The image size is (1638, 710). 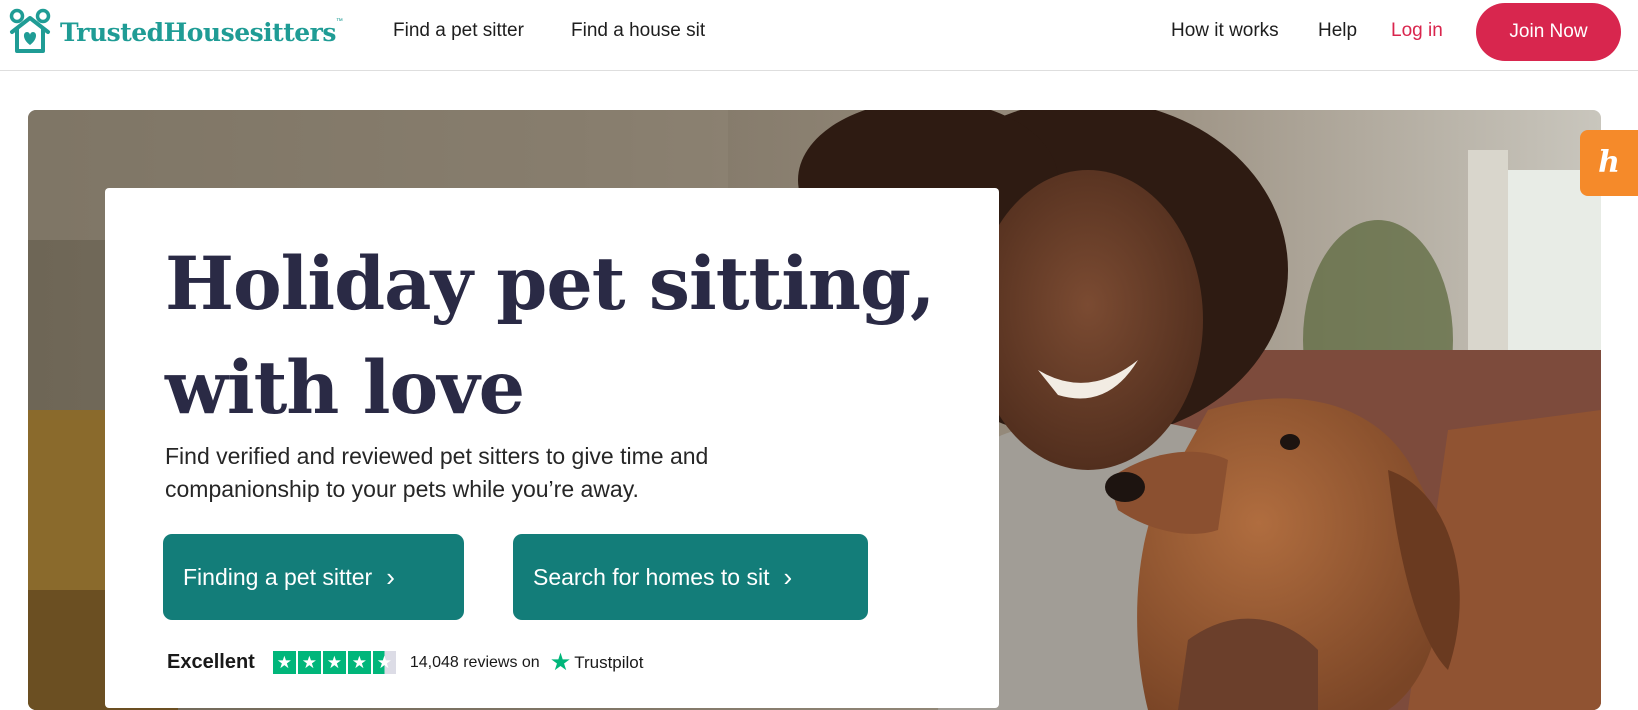 I want to click on nav-login: Log in, so click(x=1417, y=31).